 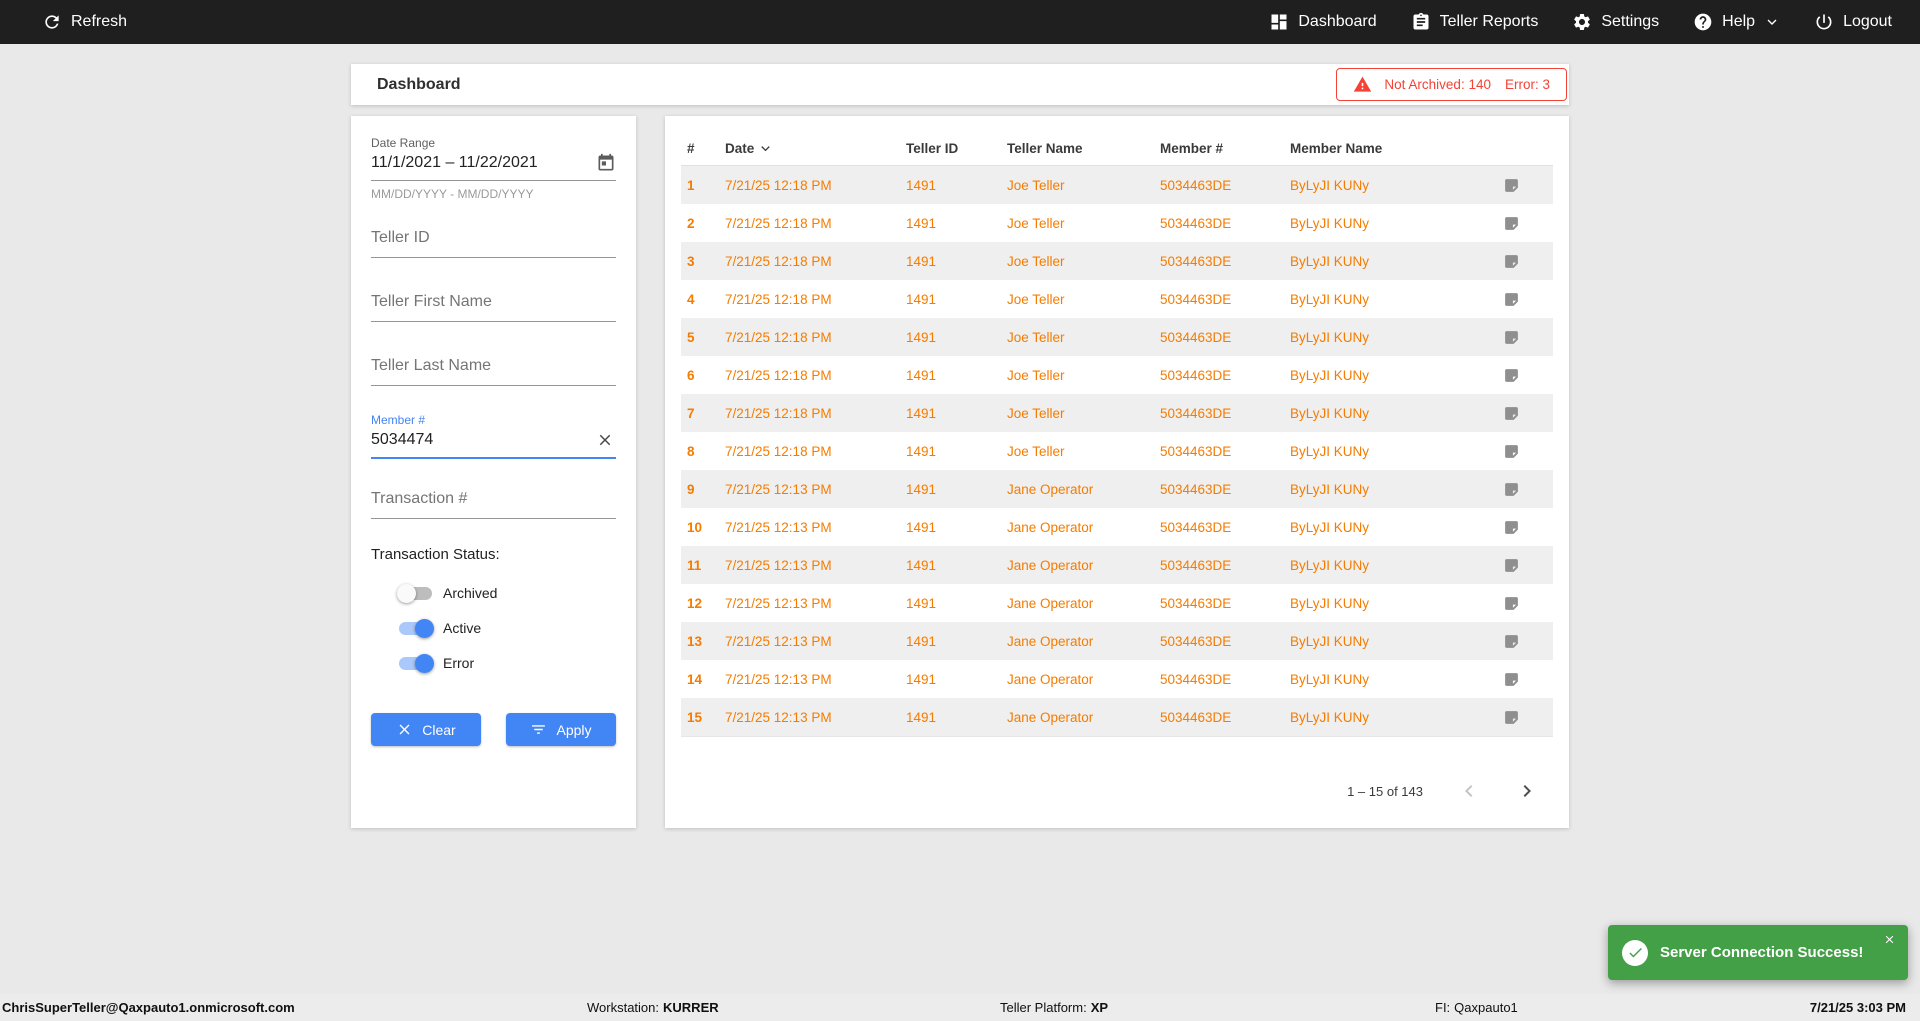 I want to click on teller-id-input, so click(x=493, y=239).